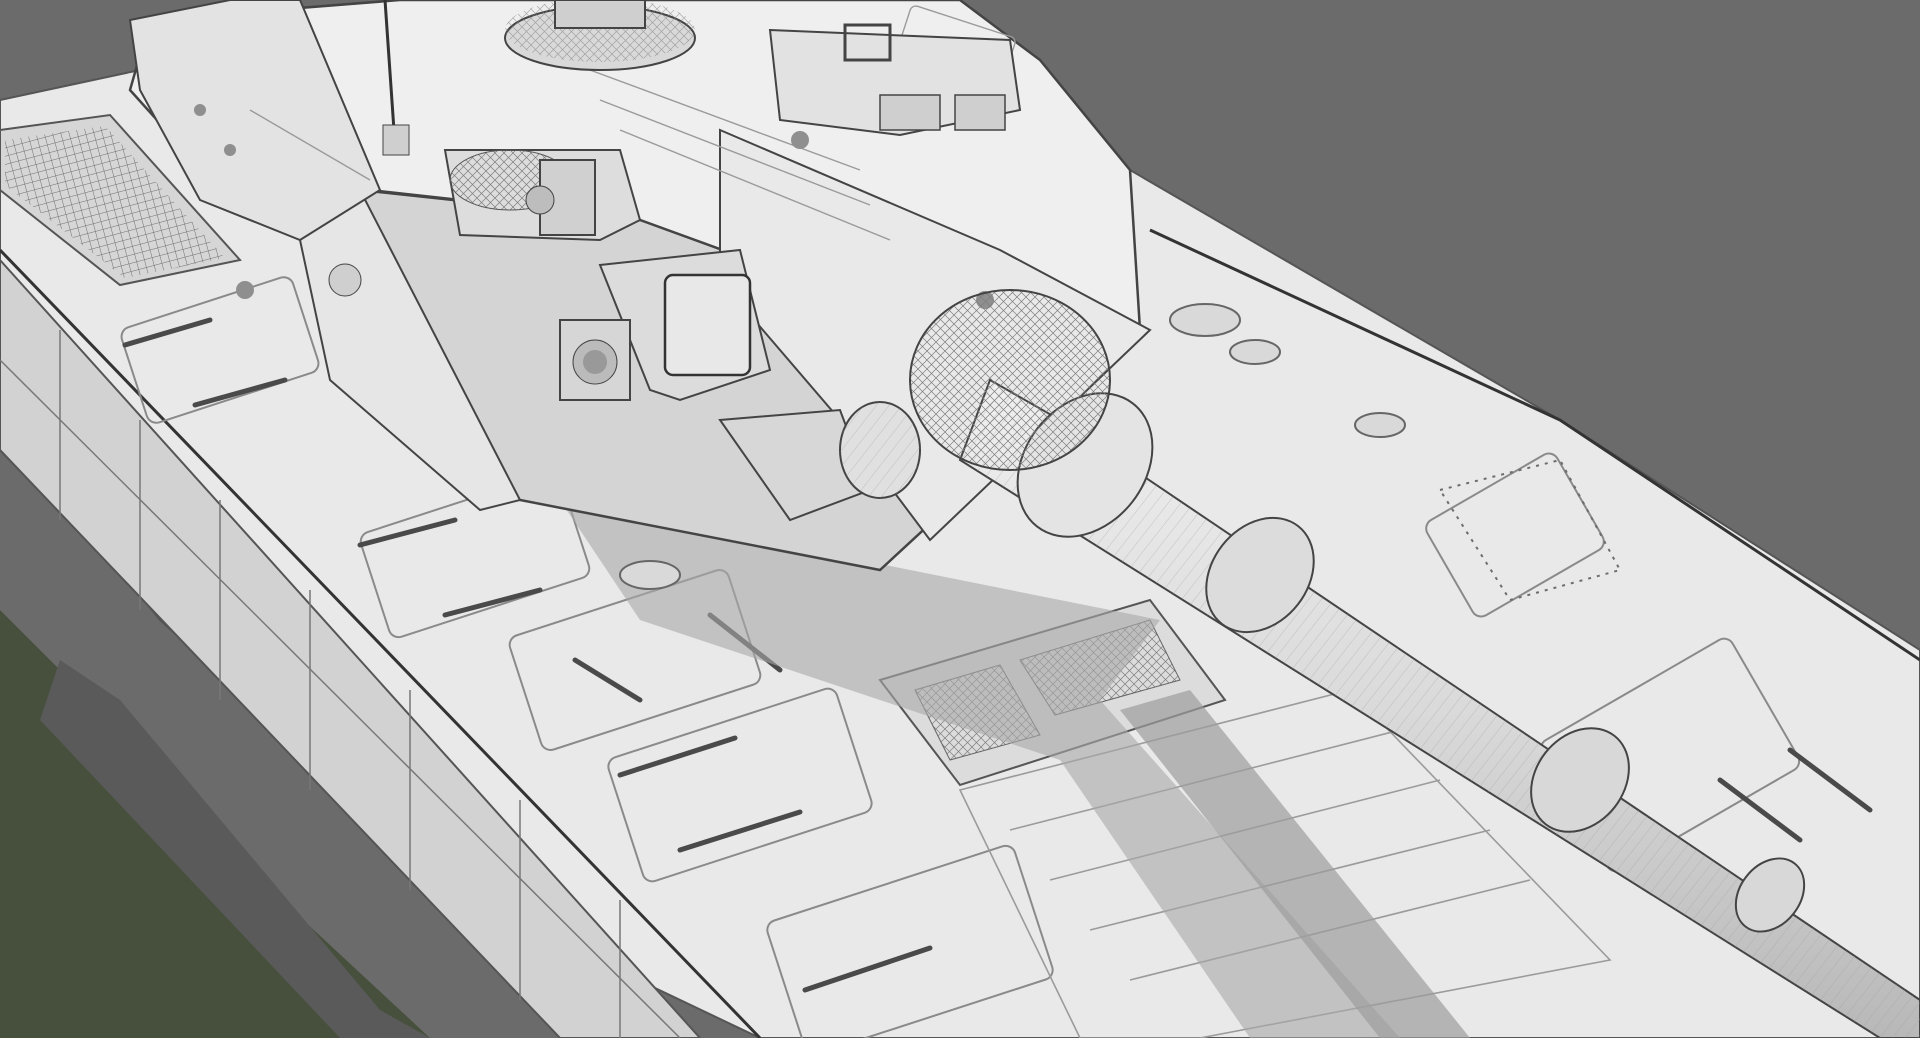 This screenshot has height=1038, width=1920. What do you see at coordinates (1010, 380) in the screenshot?
I see `gun-mantlet-ring` at bounding box center [1010, 380].